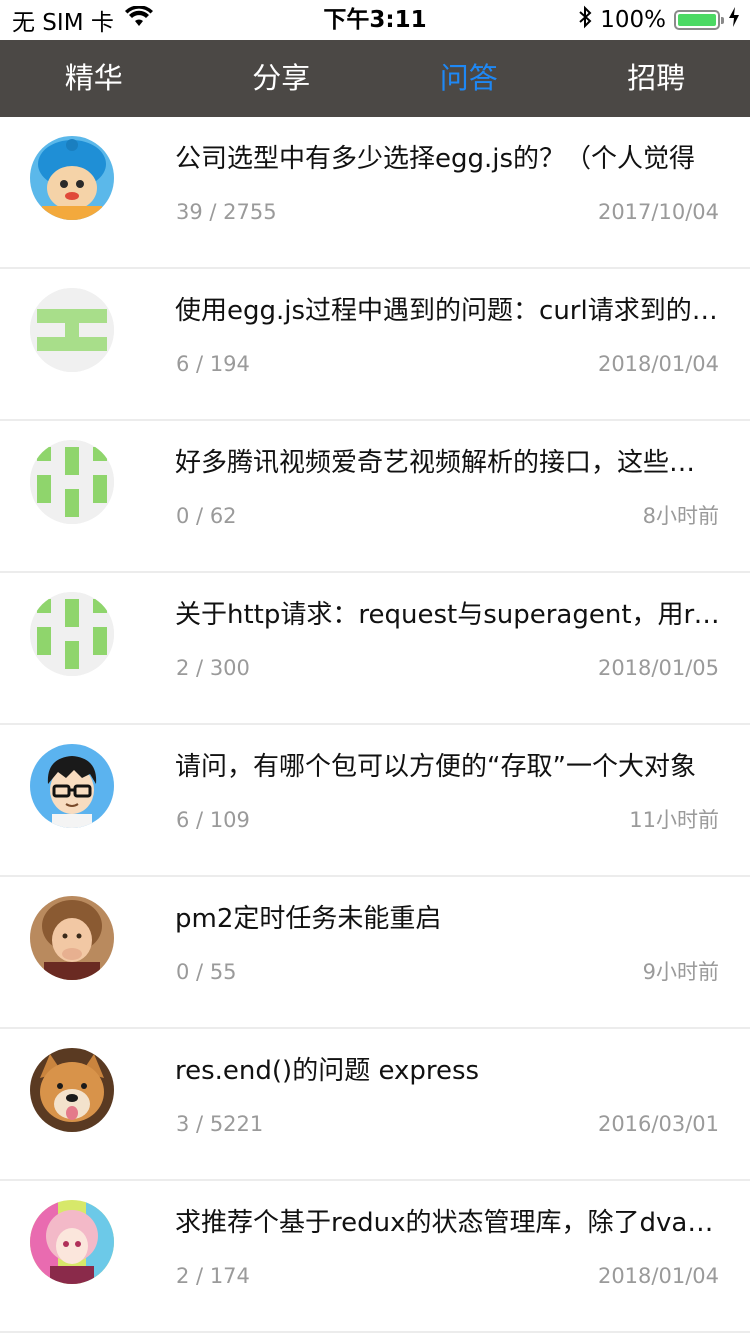 The image size is (750, 1334). Describe the element at coordinates (447, 615) in the screenshot. I see `topic-title: 关于http请求：request与superagent，用request` at that location.